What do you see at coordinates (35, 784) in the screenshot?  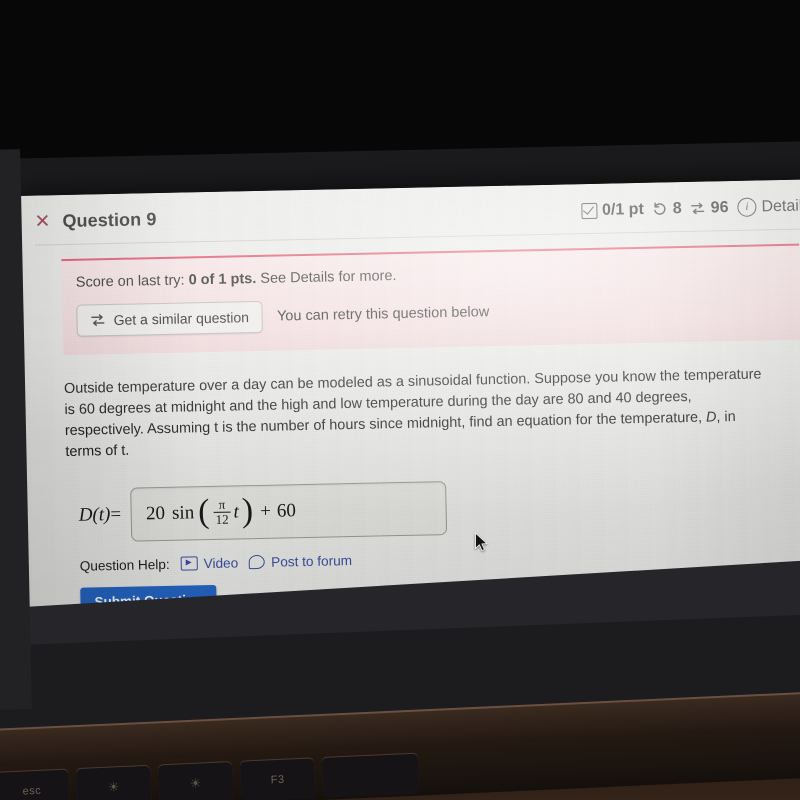 I see `key-esc: esc` at bounding box center [35, 784].